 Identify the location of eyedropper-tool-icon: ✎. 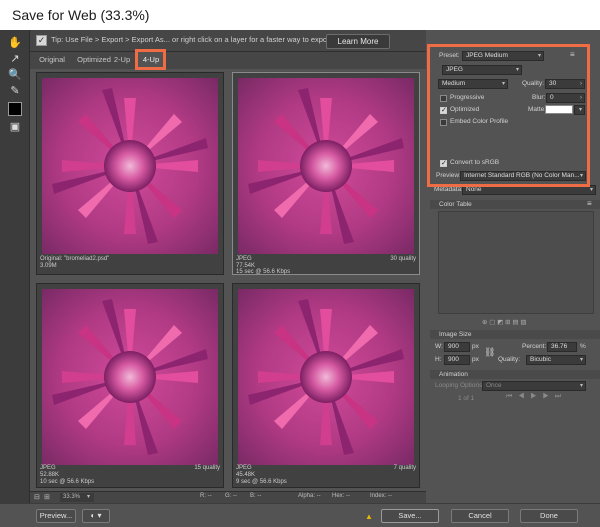
(15, 91).